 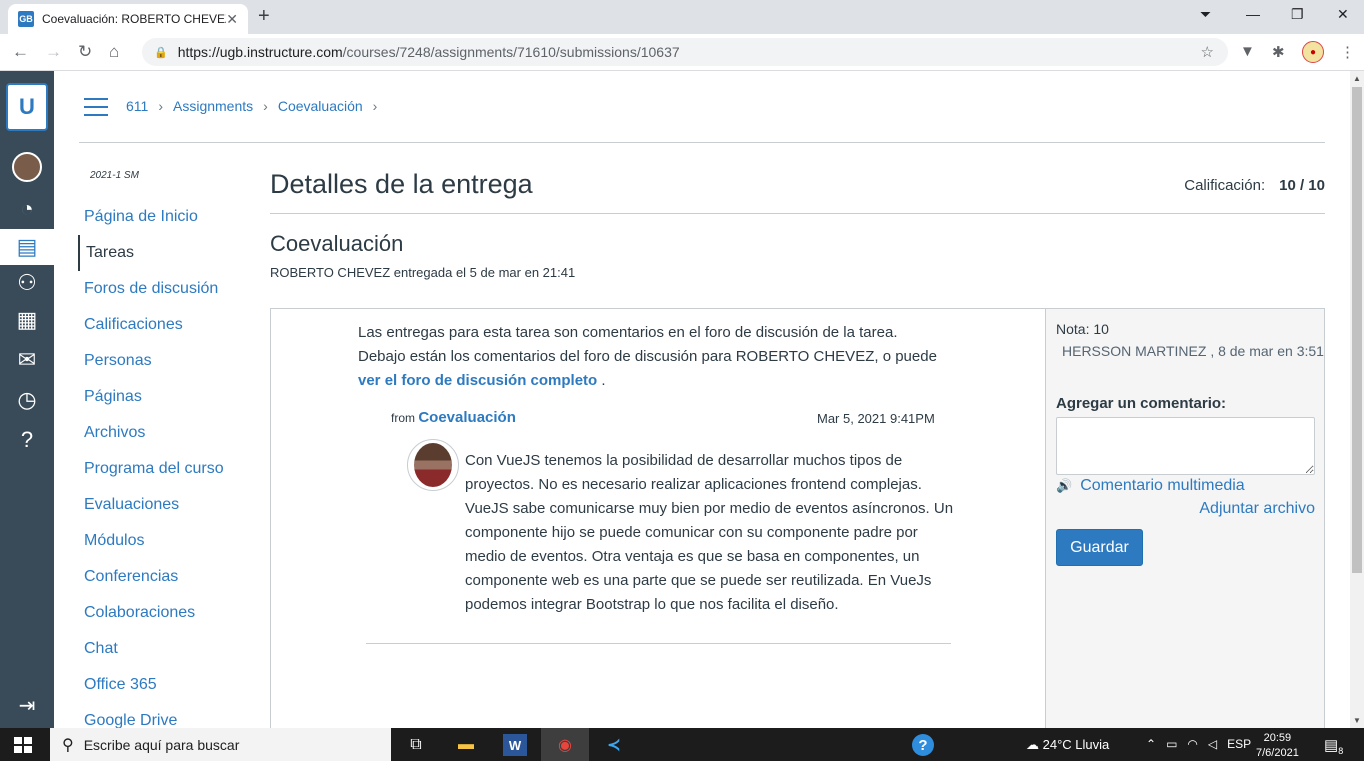 I want to click on menu-kebab-icon: ⋮, so click(x=1347, y=52).